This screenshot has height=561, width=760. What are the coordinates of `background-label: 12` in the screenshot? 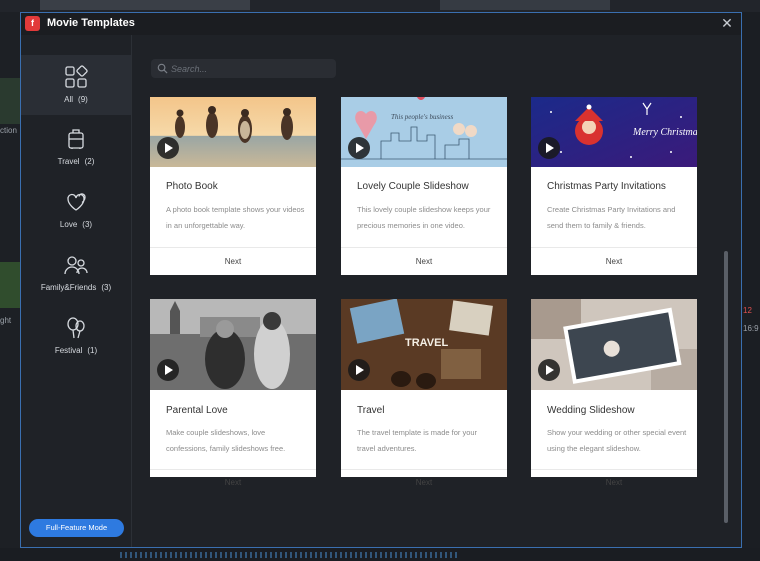 It's located at (747, 310).